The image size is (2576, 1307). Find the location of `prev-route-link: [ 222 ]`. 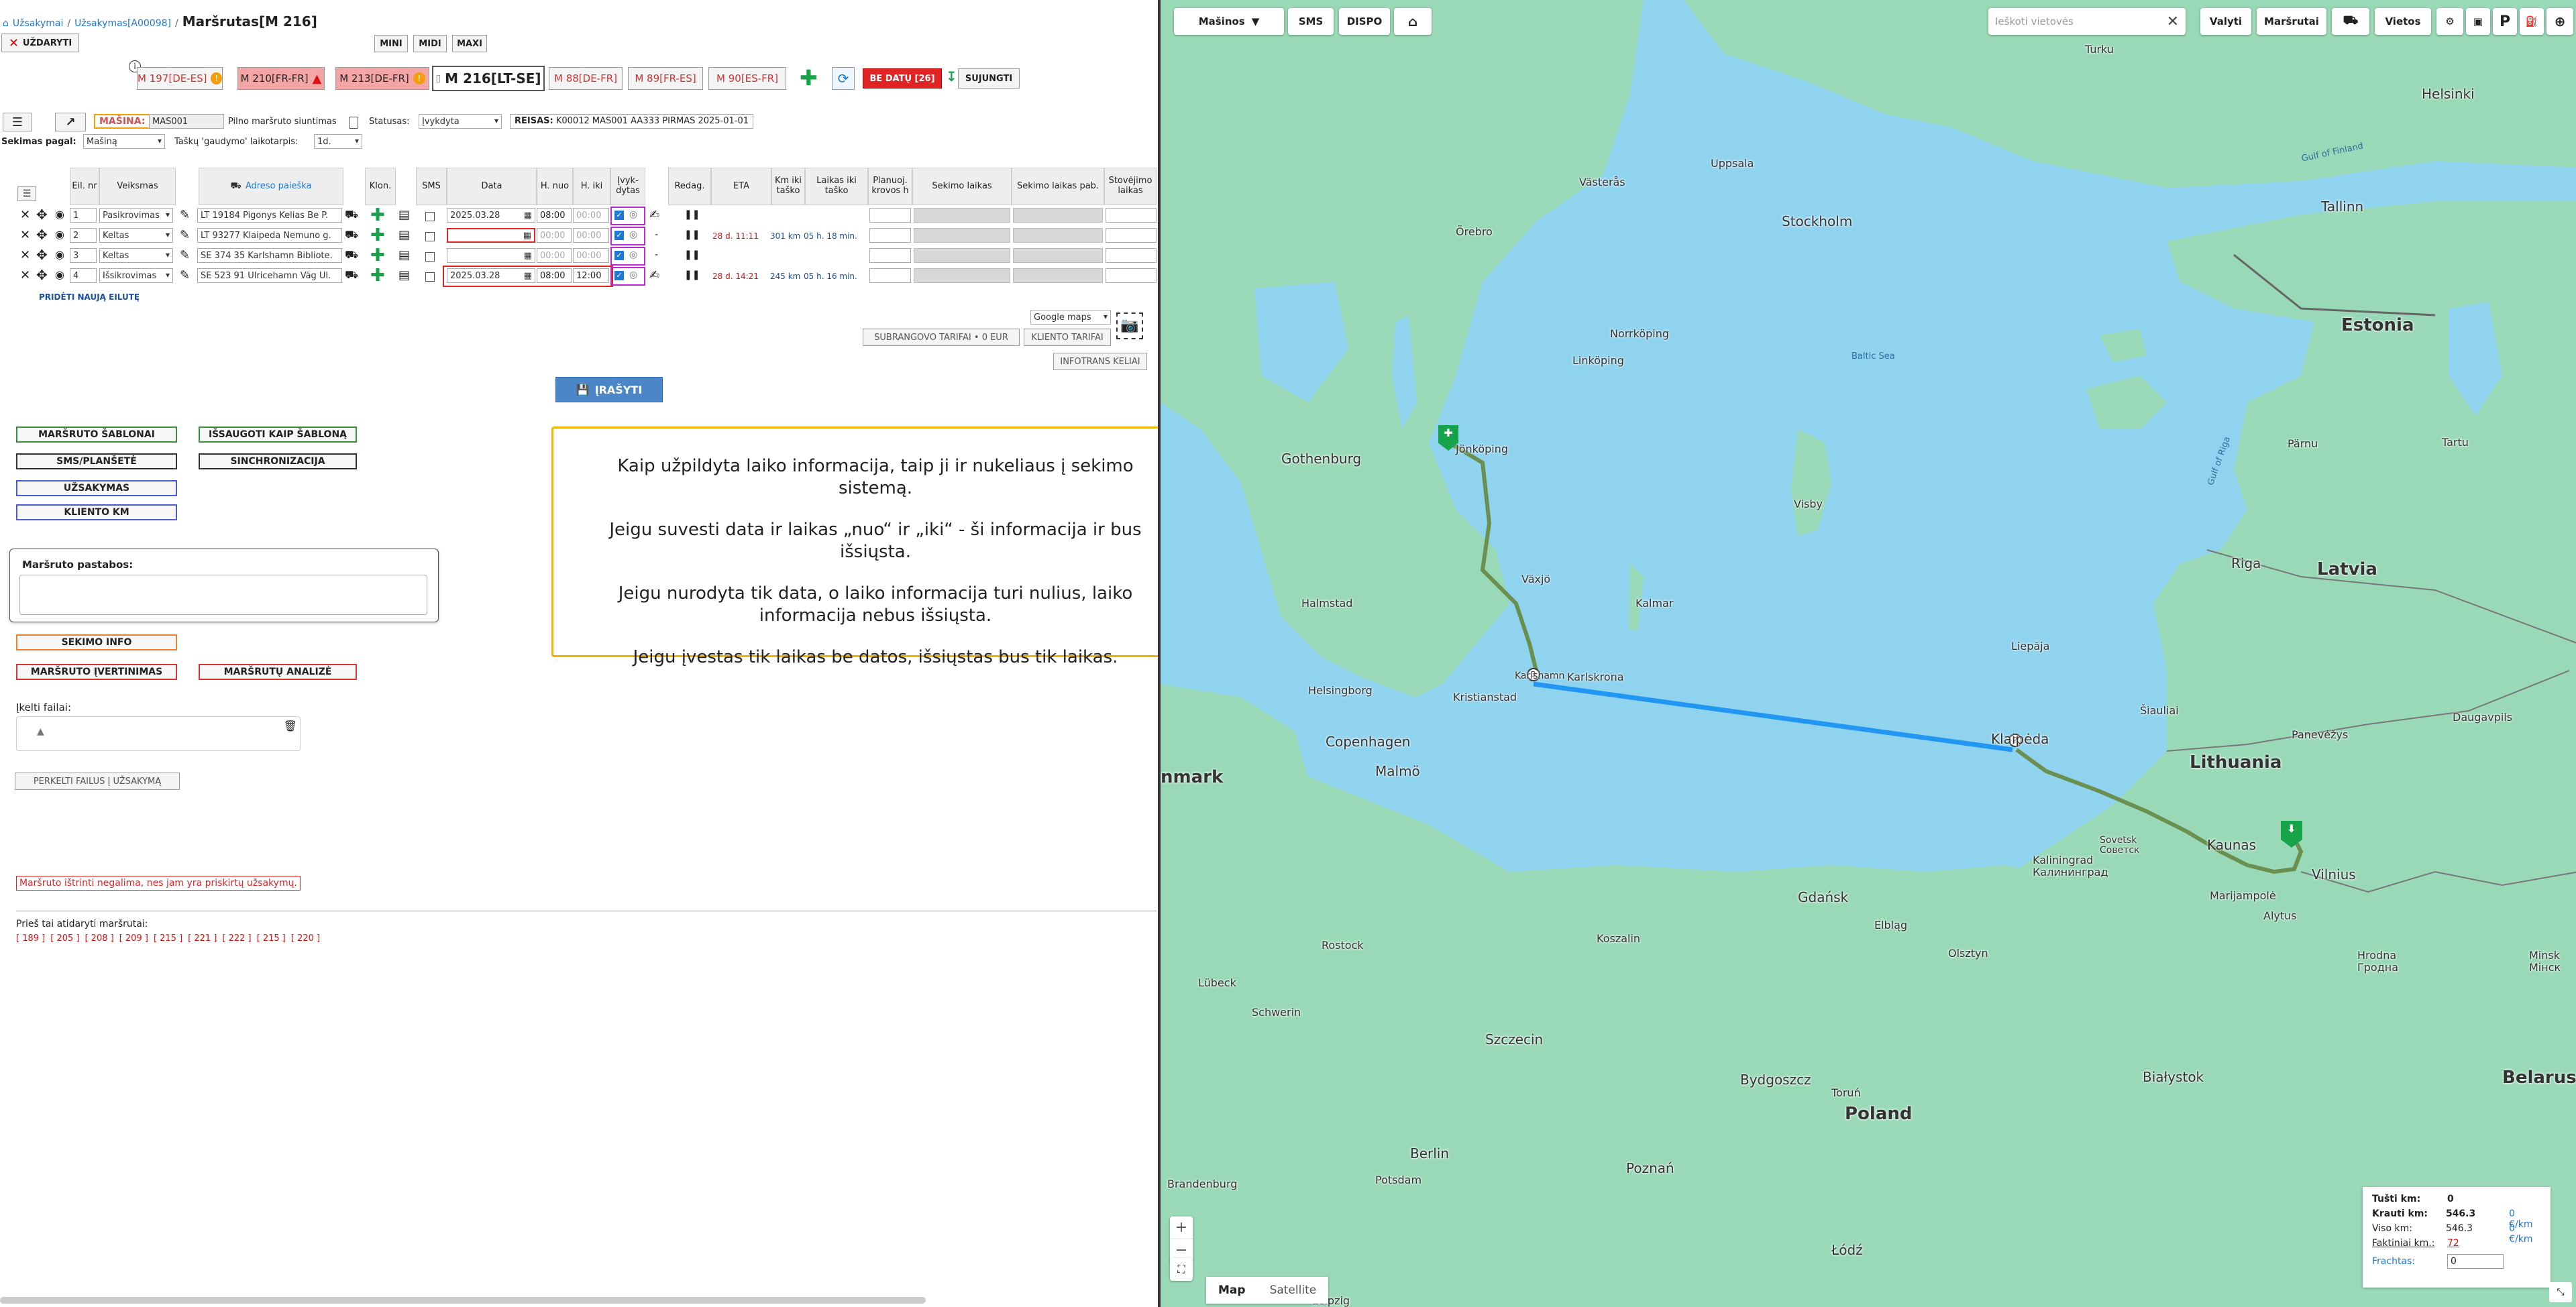

prev-route-link: [ 222 ] is located at coordinates (236, 938).